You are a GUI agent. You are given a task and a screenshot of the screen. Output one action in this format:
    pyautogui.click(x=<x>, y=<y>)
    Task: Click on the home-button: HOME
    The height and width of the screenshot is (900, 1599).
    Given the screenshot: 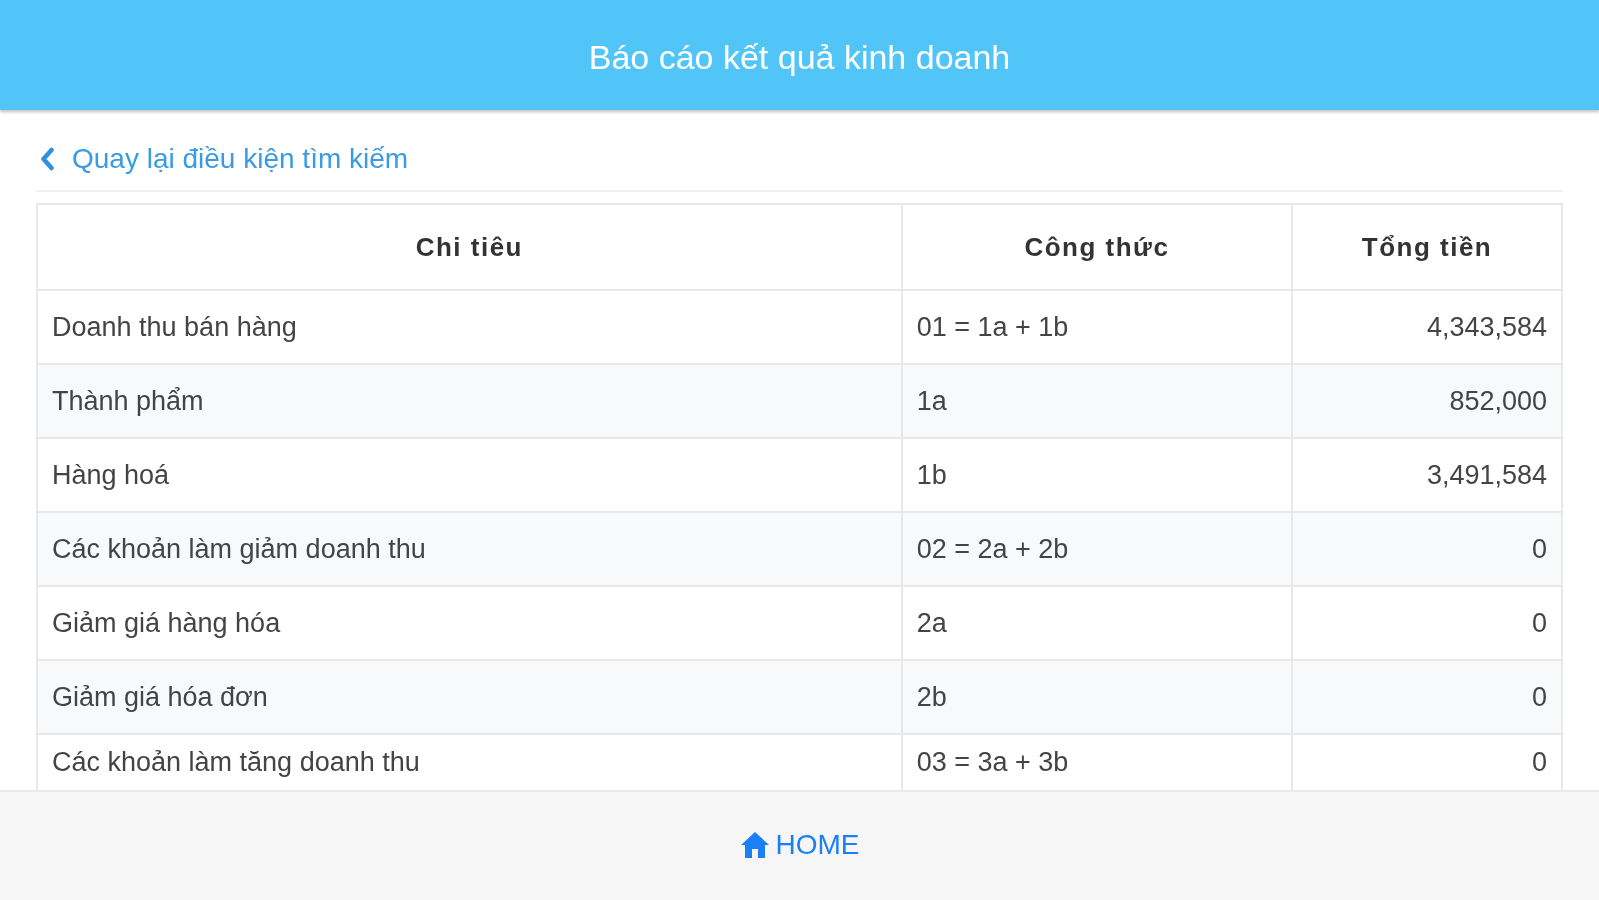 What is the action you would take?
    pyautogui.click(x=799, y=845)
    